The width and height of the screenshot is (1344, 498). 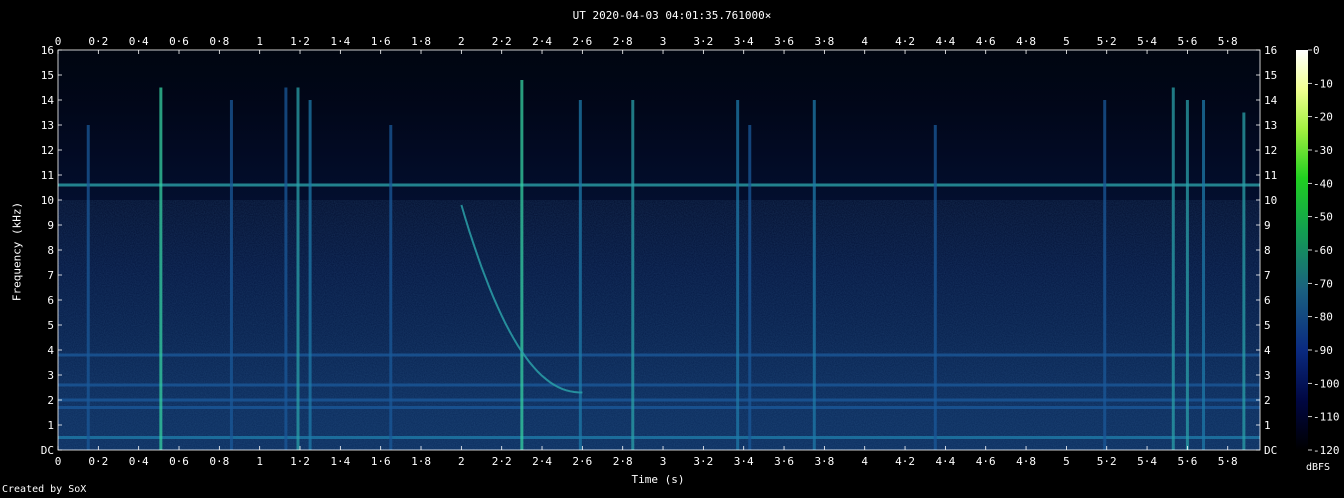 What do you see at coordinates (300, 461) in the screenshot?
I see `x-tick-label-bottom: 1·2` at bounding box center [300, 461].